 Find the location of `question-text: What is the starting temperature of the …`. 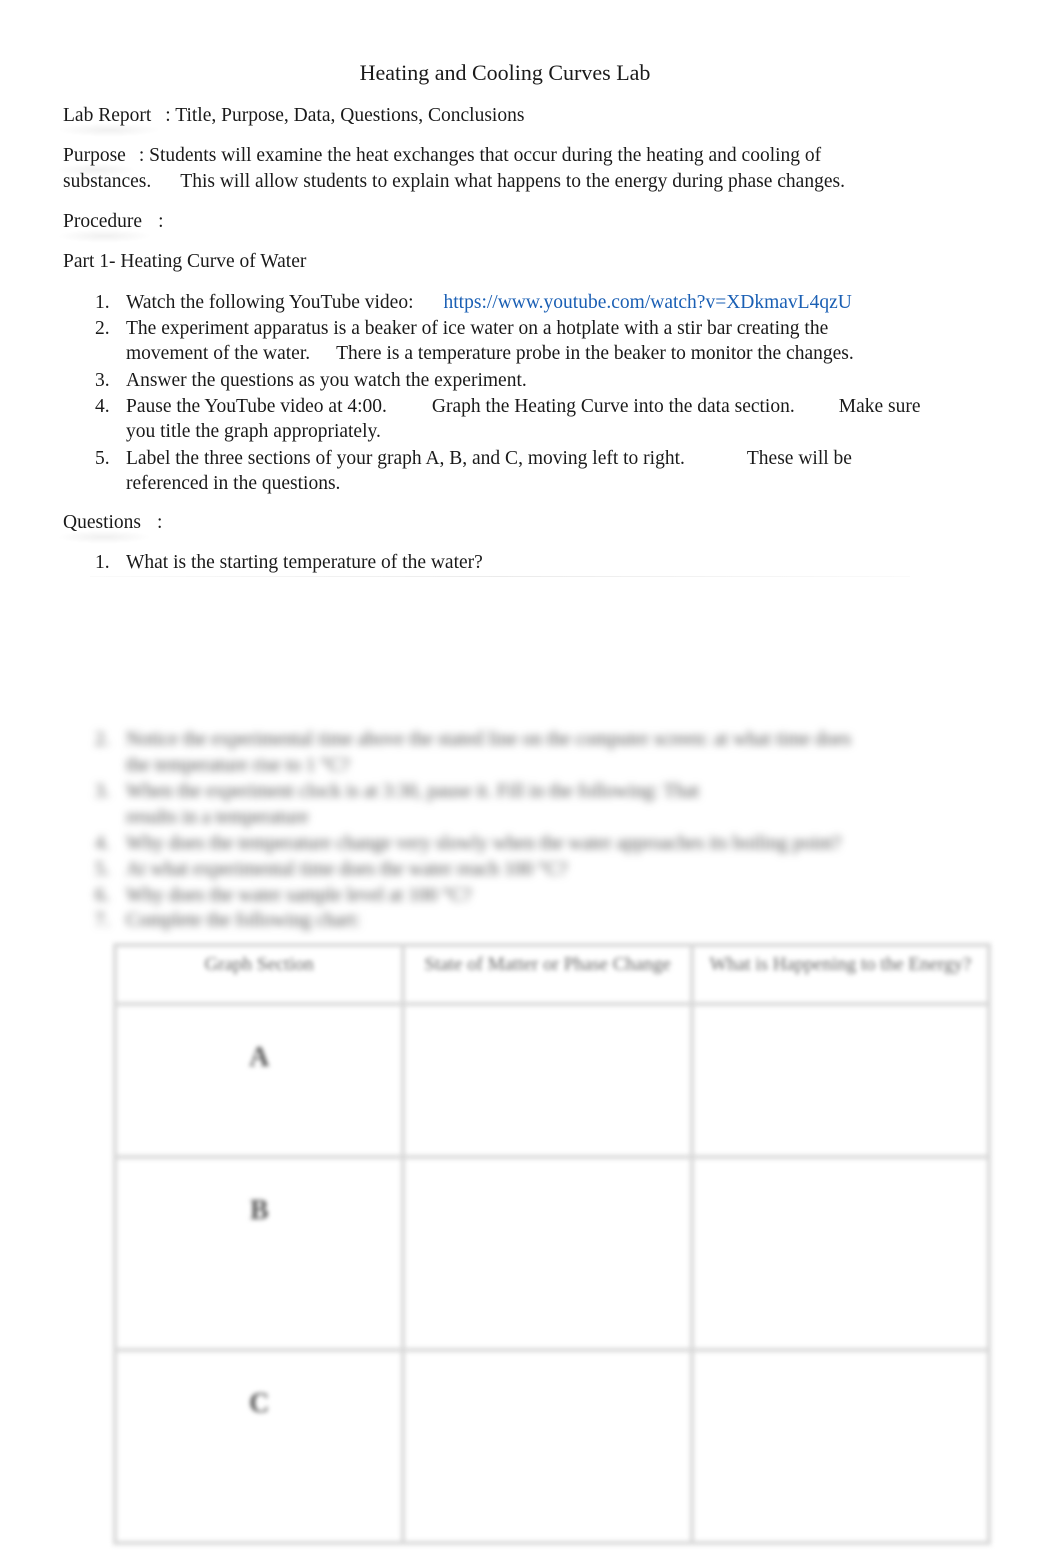

question-text: What is the starting temperature of the … is located at coordinates (304, 562).